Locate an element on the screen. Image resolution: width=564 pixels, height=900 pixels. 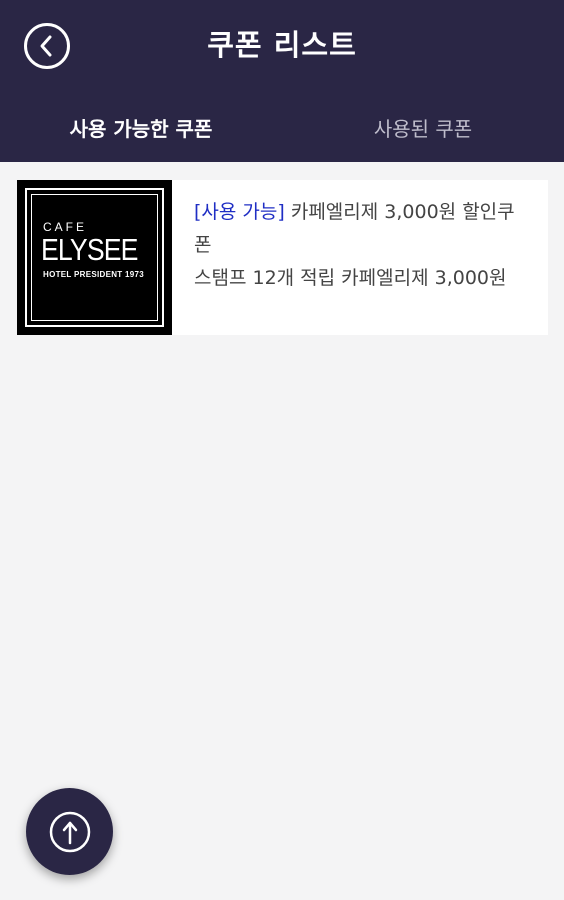
scroll-to-top-arrow-icon is located at coordinates (69, 831).